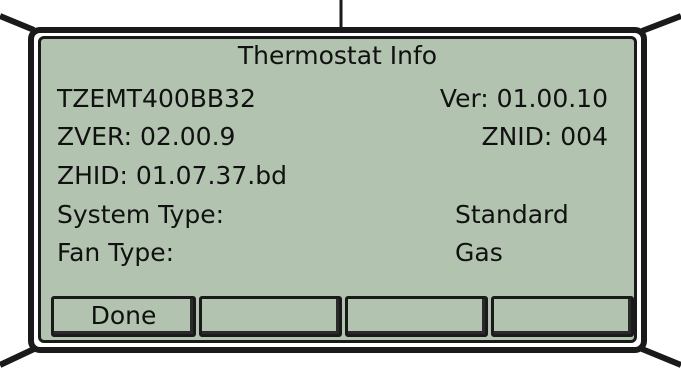  What do you see at coordinates (337, 55) in the screenshot?
I see `screen-title: Thermostat Info` at bounding box center [337, 55].